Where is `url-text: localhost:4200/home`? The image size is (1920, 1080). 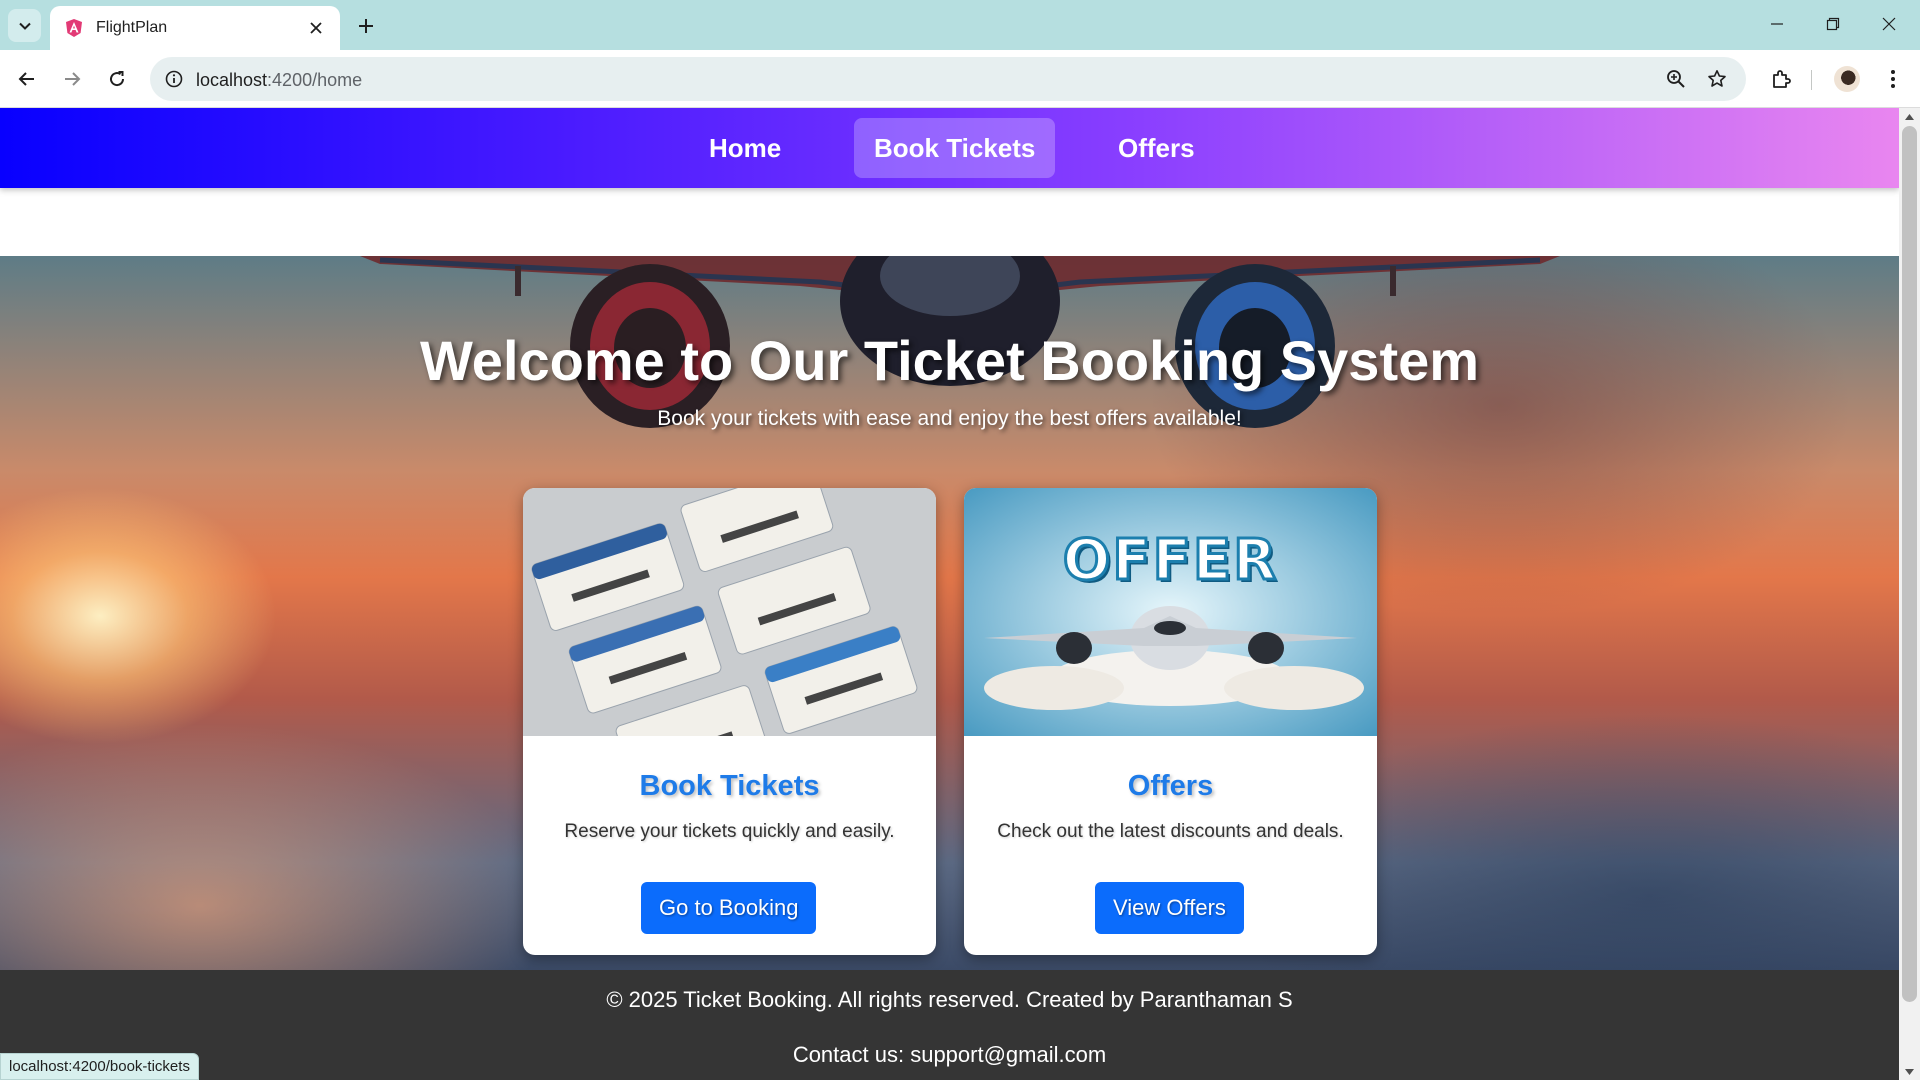
url-text: localhost:4200/home is located at coordinates (279, 80).